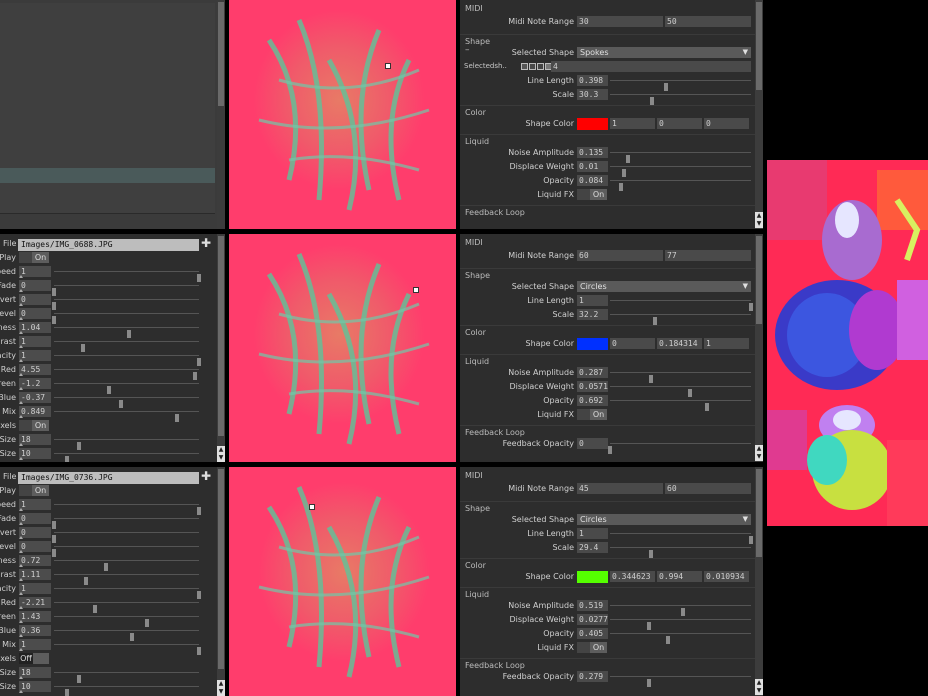  What do you see at coordinates (708, 488) in the screenshot?
I see `midi-high-field: 60` at bounding box center [708, 488].